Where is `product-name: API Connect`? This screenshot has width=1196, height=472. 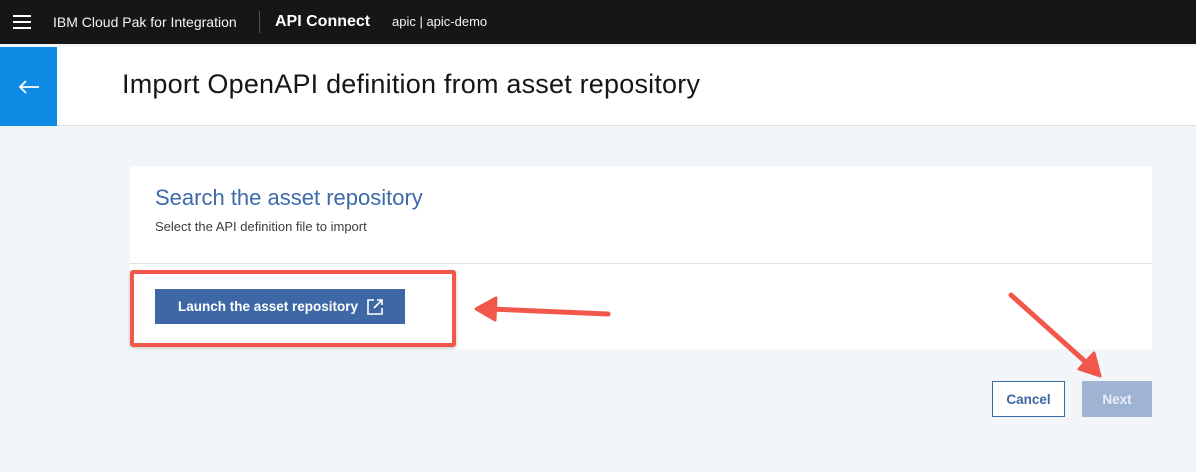
product-name: API Connect is located at coordinates (322, 22).